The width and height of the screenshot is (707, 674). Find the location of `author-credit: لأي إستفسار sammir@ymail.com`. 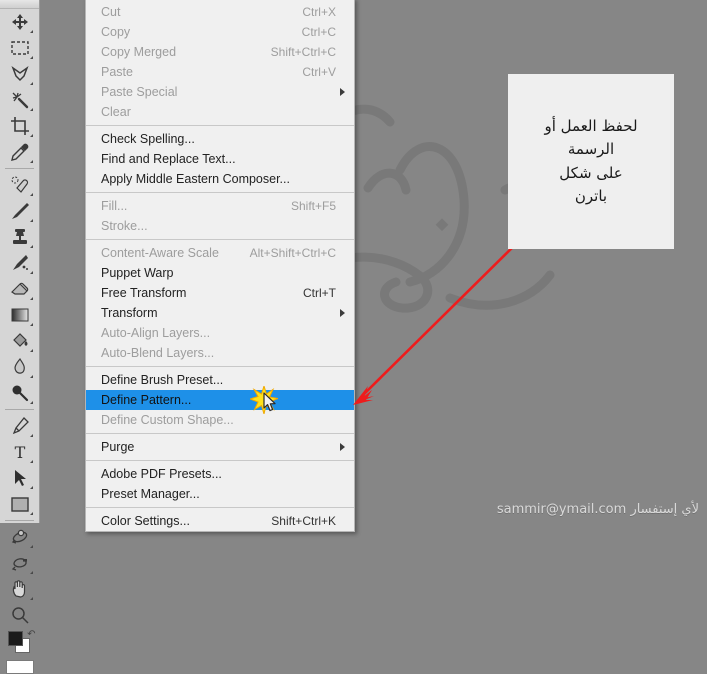

author-credit: لأي إستفسار sammir@ymail.com is located at coordinates (598, 509).